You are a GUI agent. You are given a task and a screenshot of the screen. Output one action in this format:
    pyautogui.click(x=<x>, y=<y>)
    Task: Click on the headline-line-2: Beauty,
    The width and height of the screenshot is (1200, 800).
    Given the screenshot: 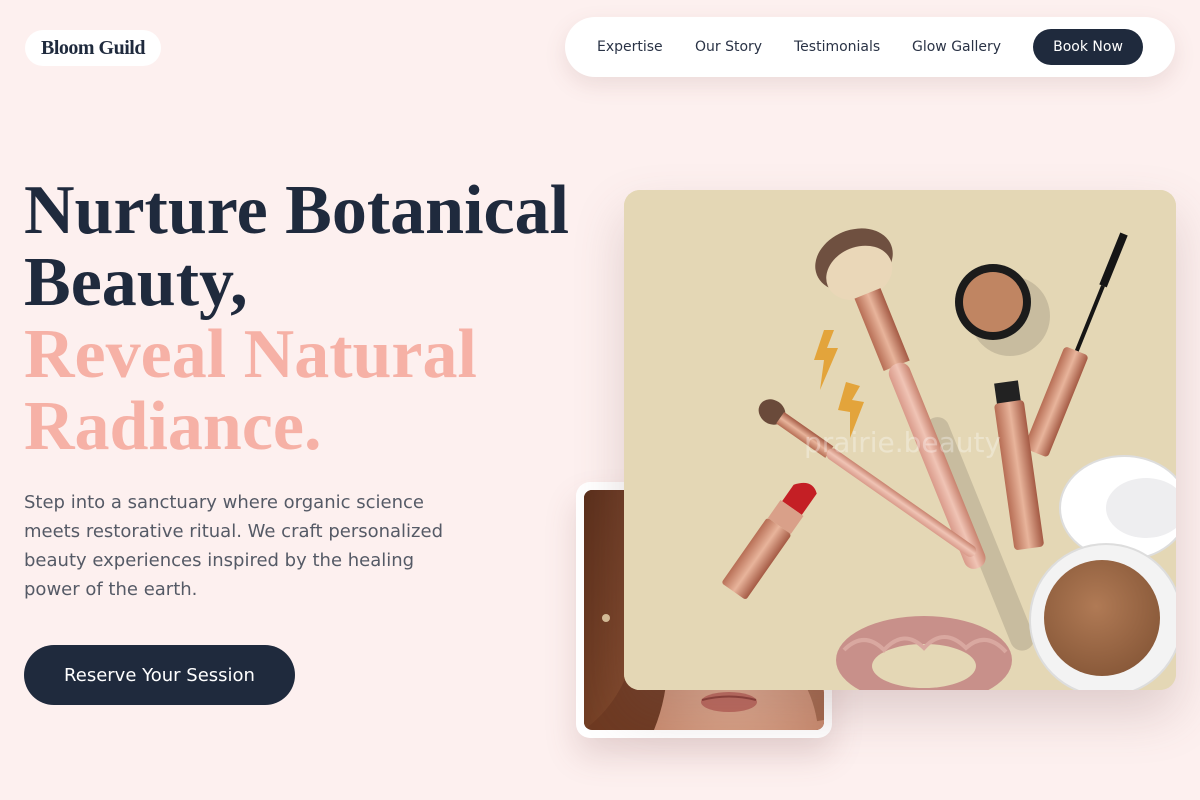 What is the action you would take?
    pyautogui.click(x=136, y=282)
    